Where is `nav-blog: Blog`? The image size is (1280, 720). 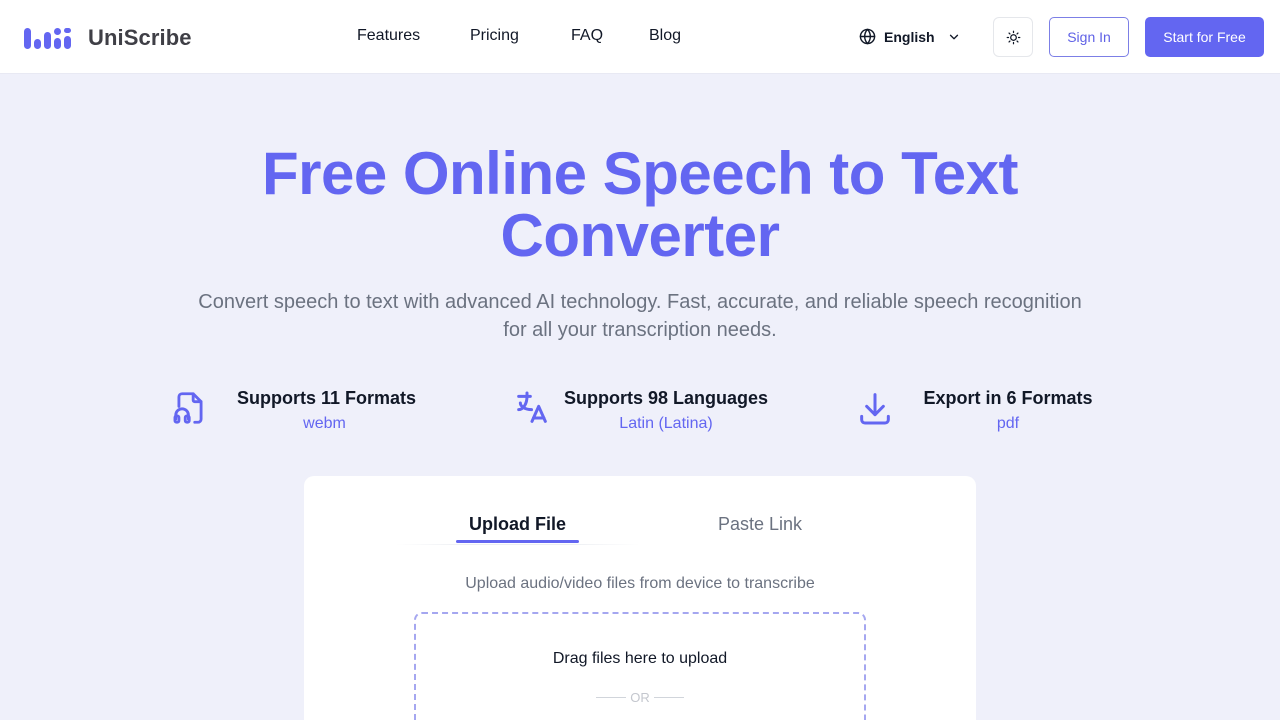 nav-blog: Blog is located at coordinates (665, 36).